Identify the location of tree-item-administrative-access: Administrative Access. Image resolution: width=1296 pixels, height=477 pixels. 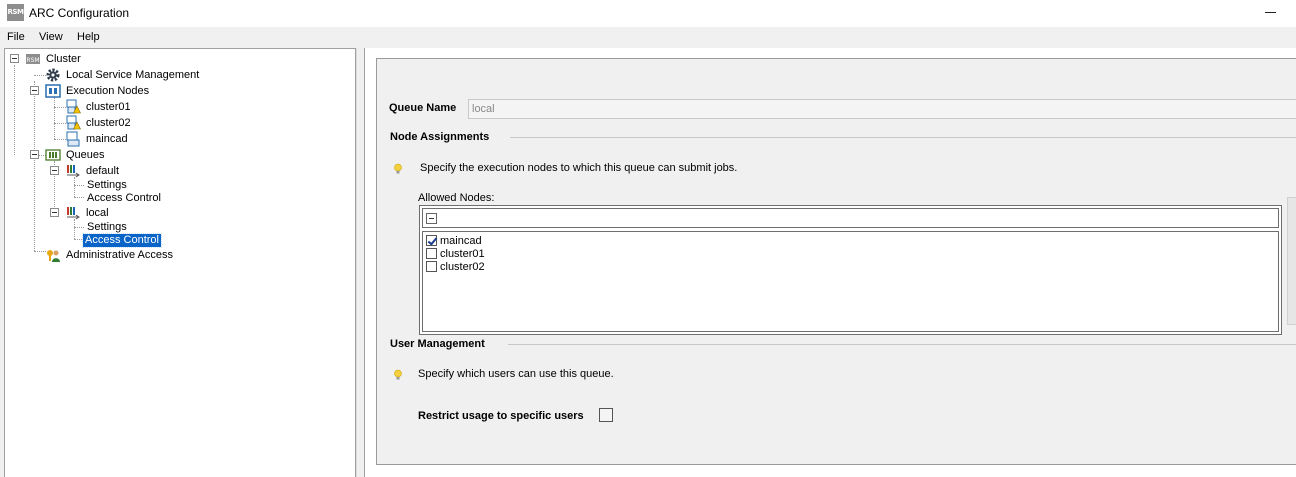
(110, 255).